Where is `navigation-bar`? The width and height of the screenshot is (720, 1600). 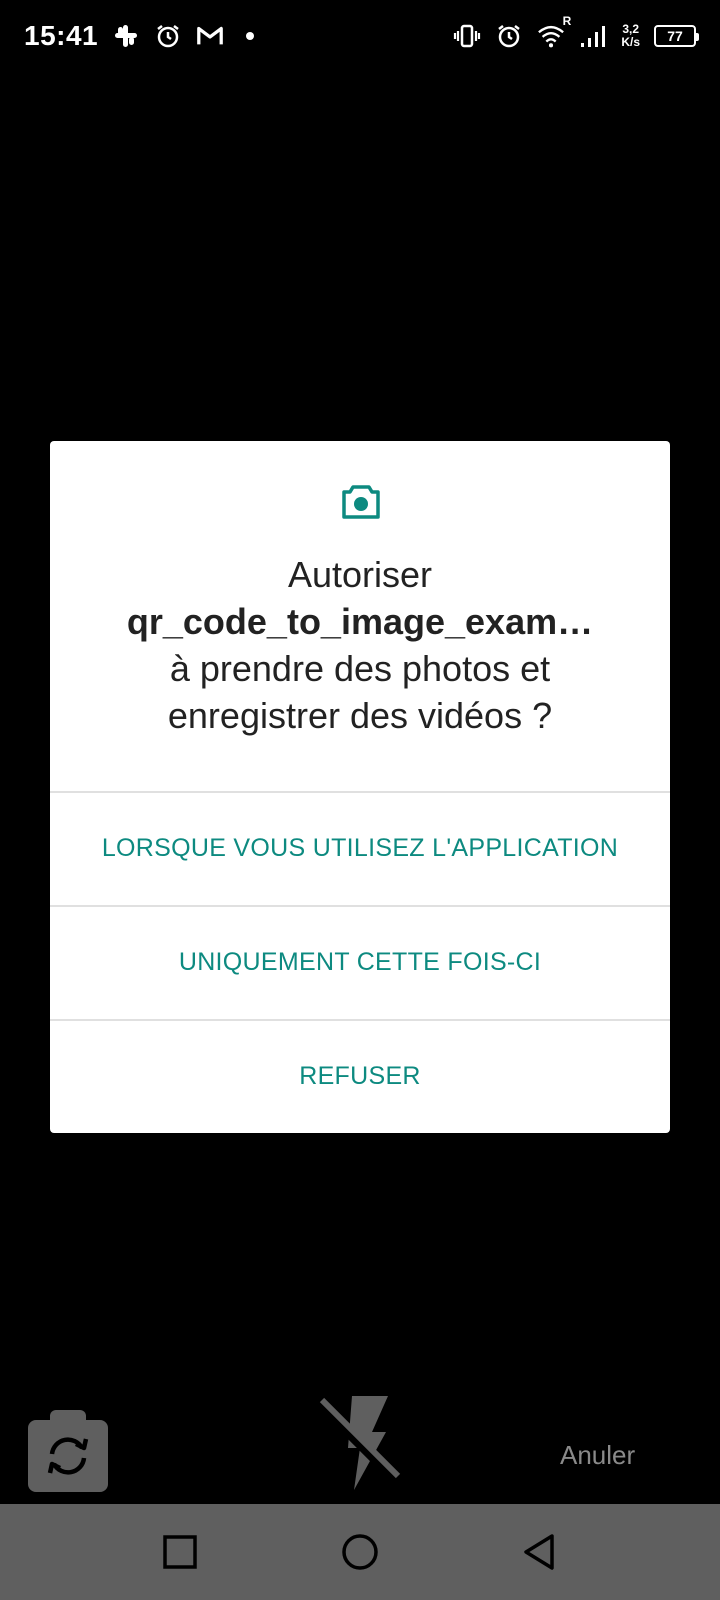
navigation-bar is located at coordinates (360, 1552).